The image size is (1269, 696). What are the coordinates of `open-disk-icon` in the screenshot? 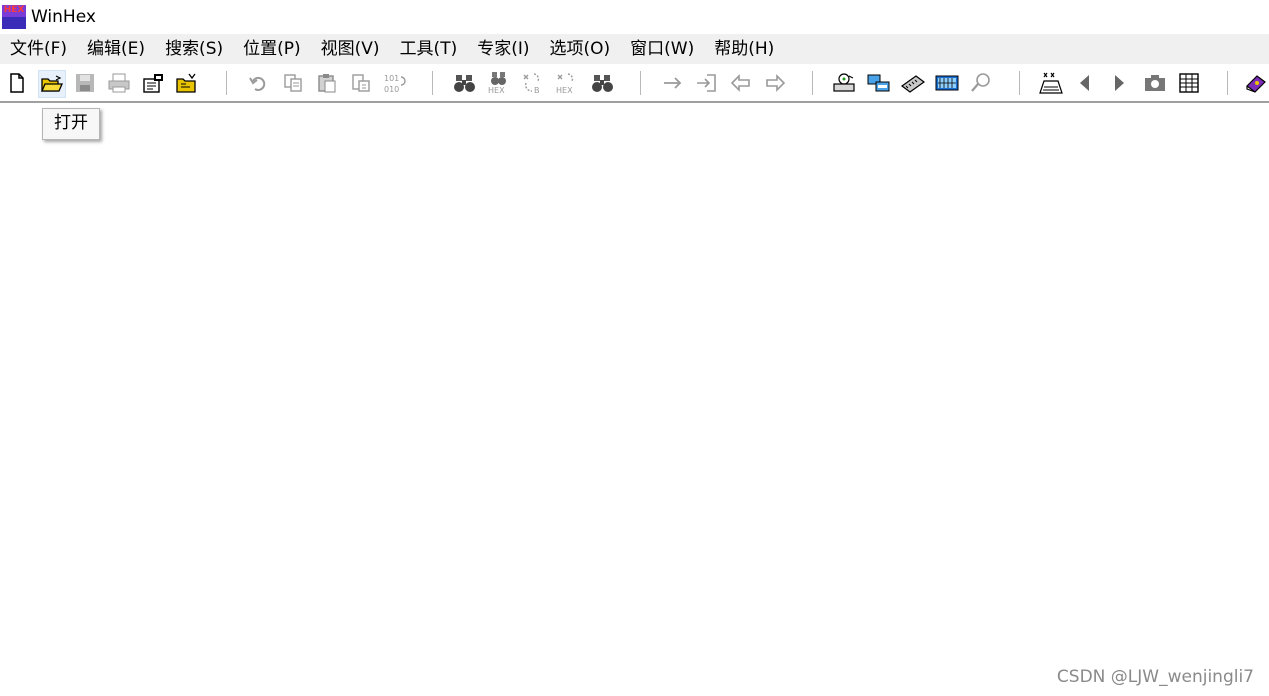 It's located at (845, 83).